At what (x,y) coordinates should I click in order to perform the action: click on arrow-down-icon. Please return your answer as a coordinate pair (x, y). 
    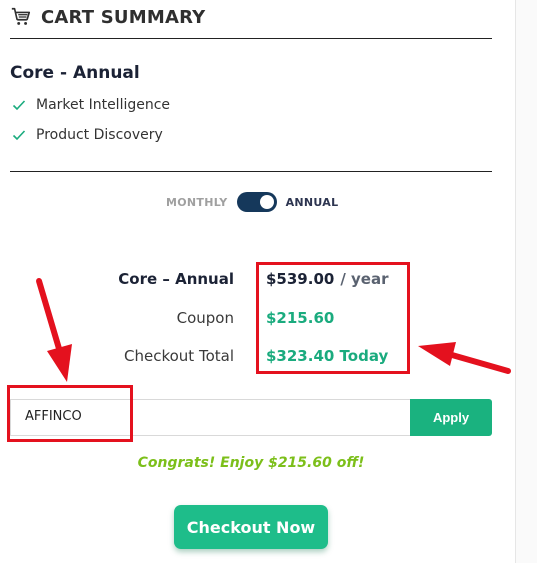
    Looking at the image, I should click on (54, 330).